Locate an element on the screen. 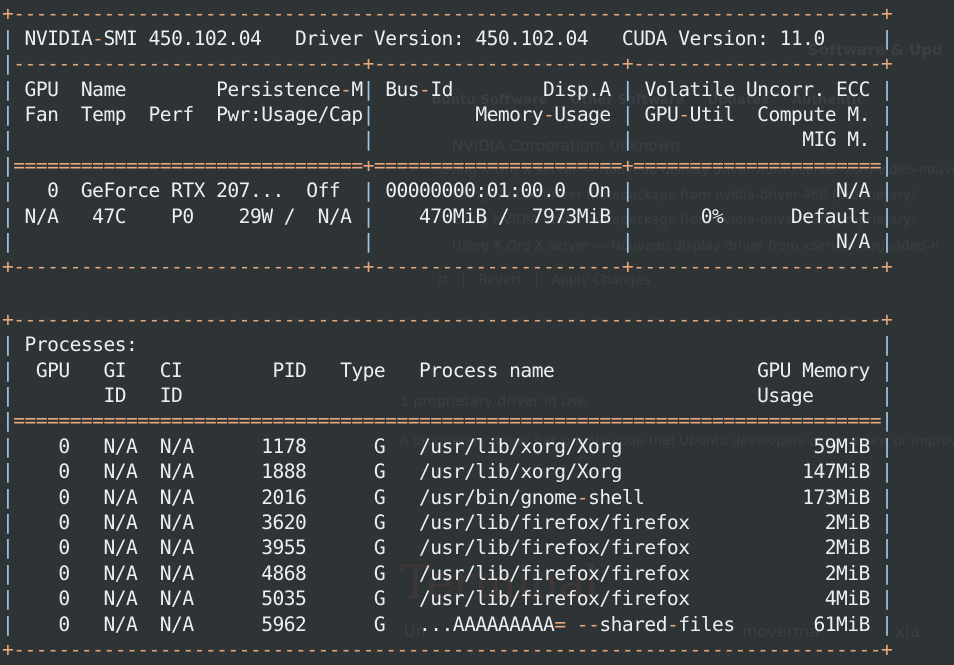 The image size is (954, 665). gpu-row-0-line-3: | | | N/A | is located at coordinates (447, 241).